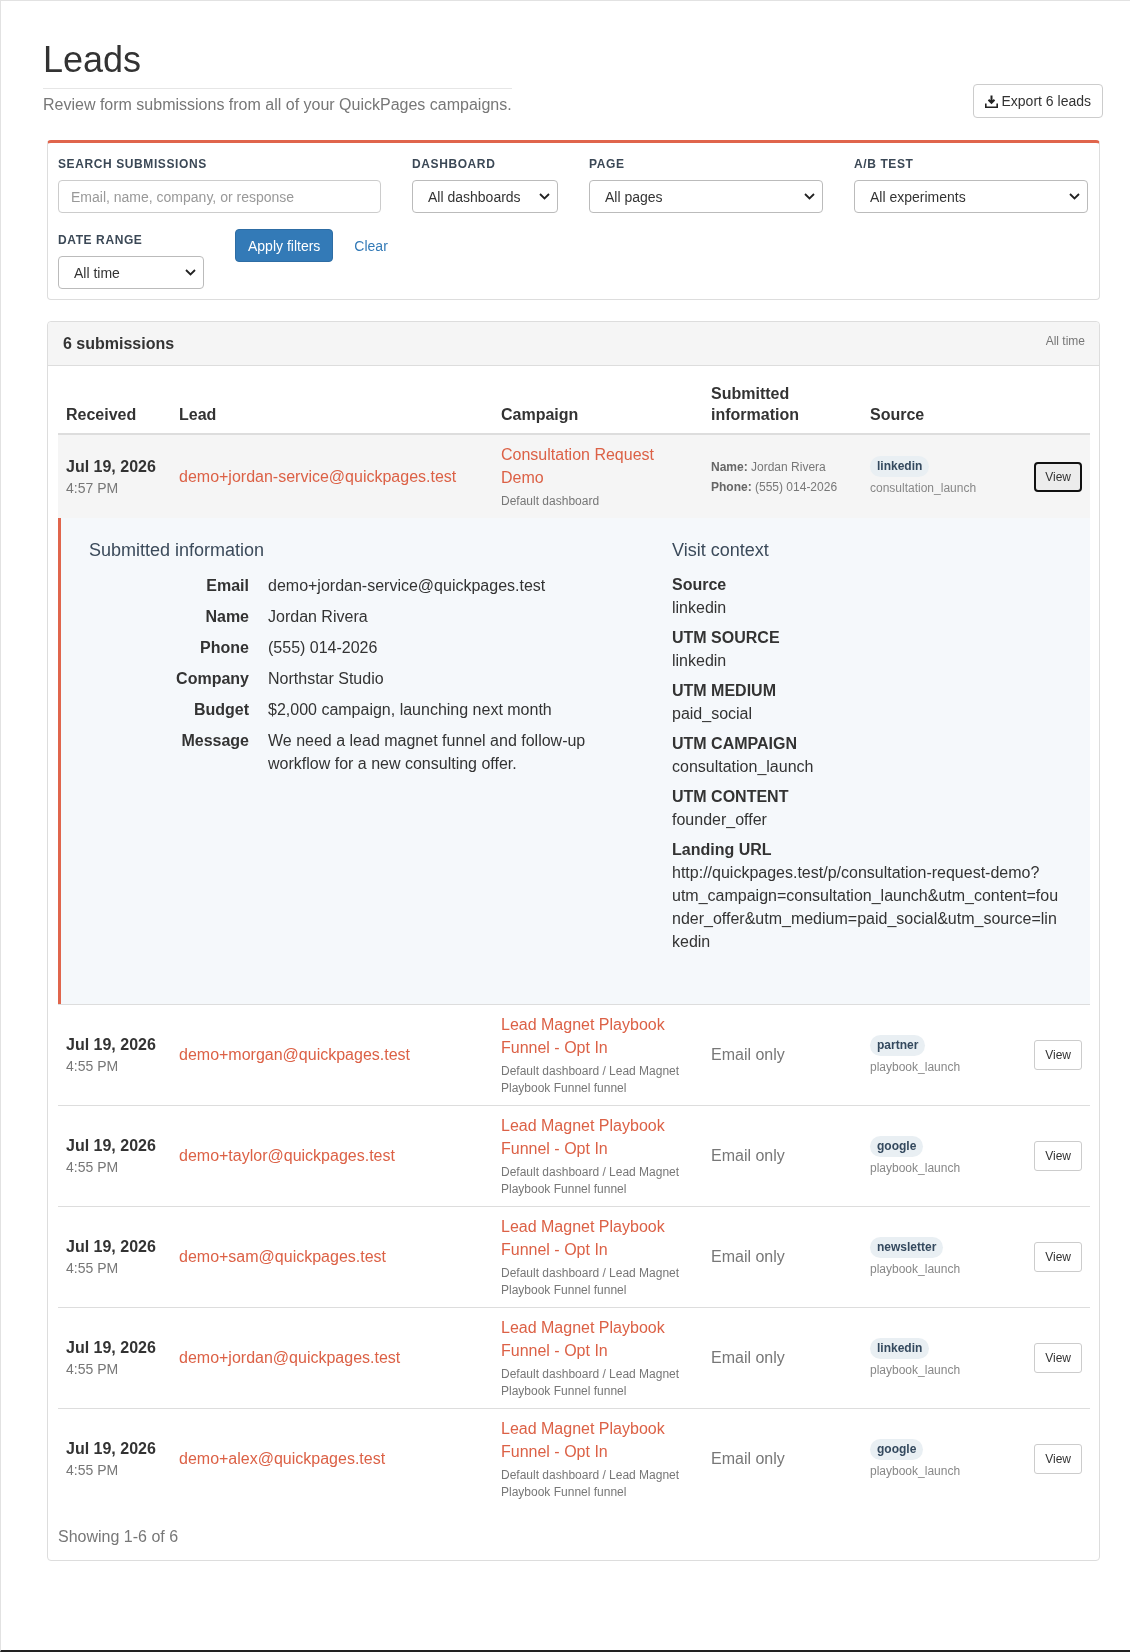 This screenshot has width=1130, height=1652. I want to click on search-field: Email, name, company, or response, so click(219, 196).